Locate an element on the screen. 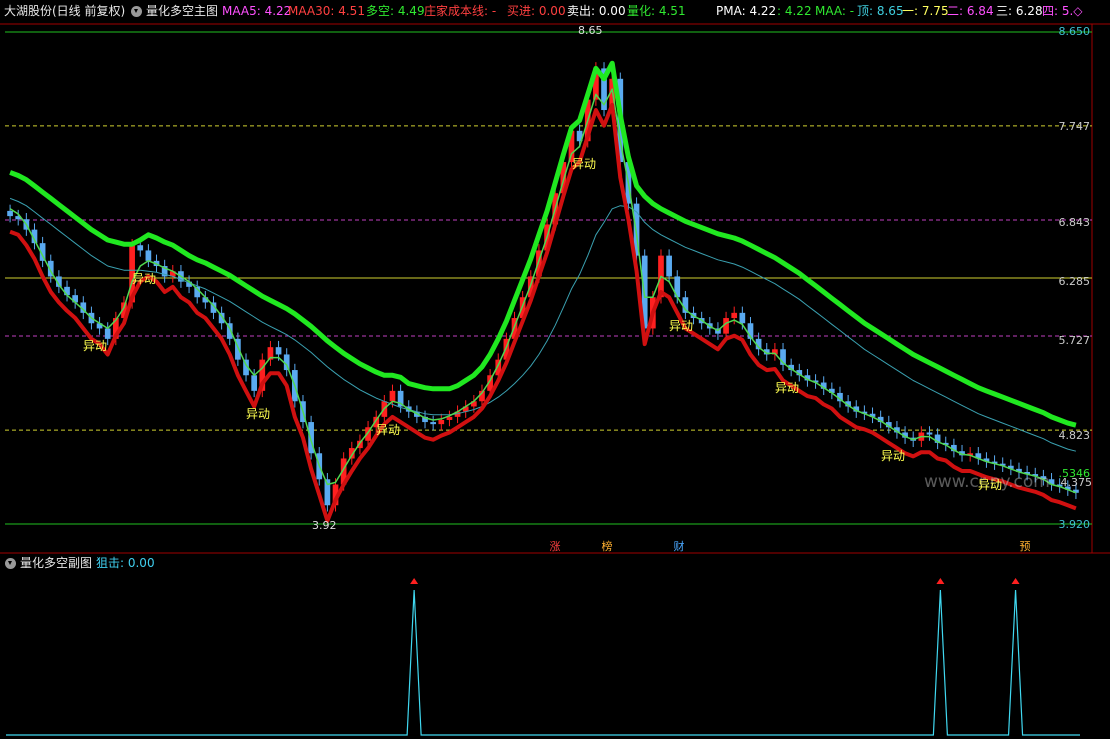 Image resolution: width=1110 pixels, height=739 pixels. sub-indicator-dropdown-icon is located at coordinates (10, 563).